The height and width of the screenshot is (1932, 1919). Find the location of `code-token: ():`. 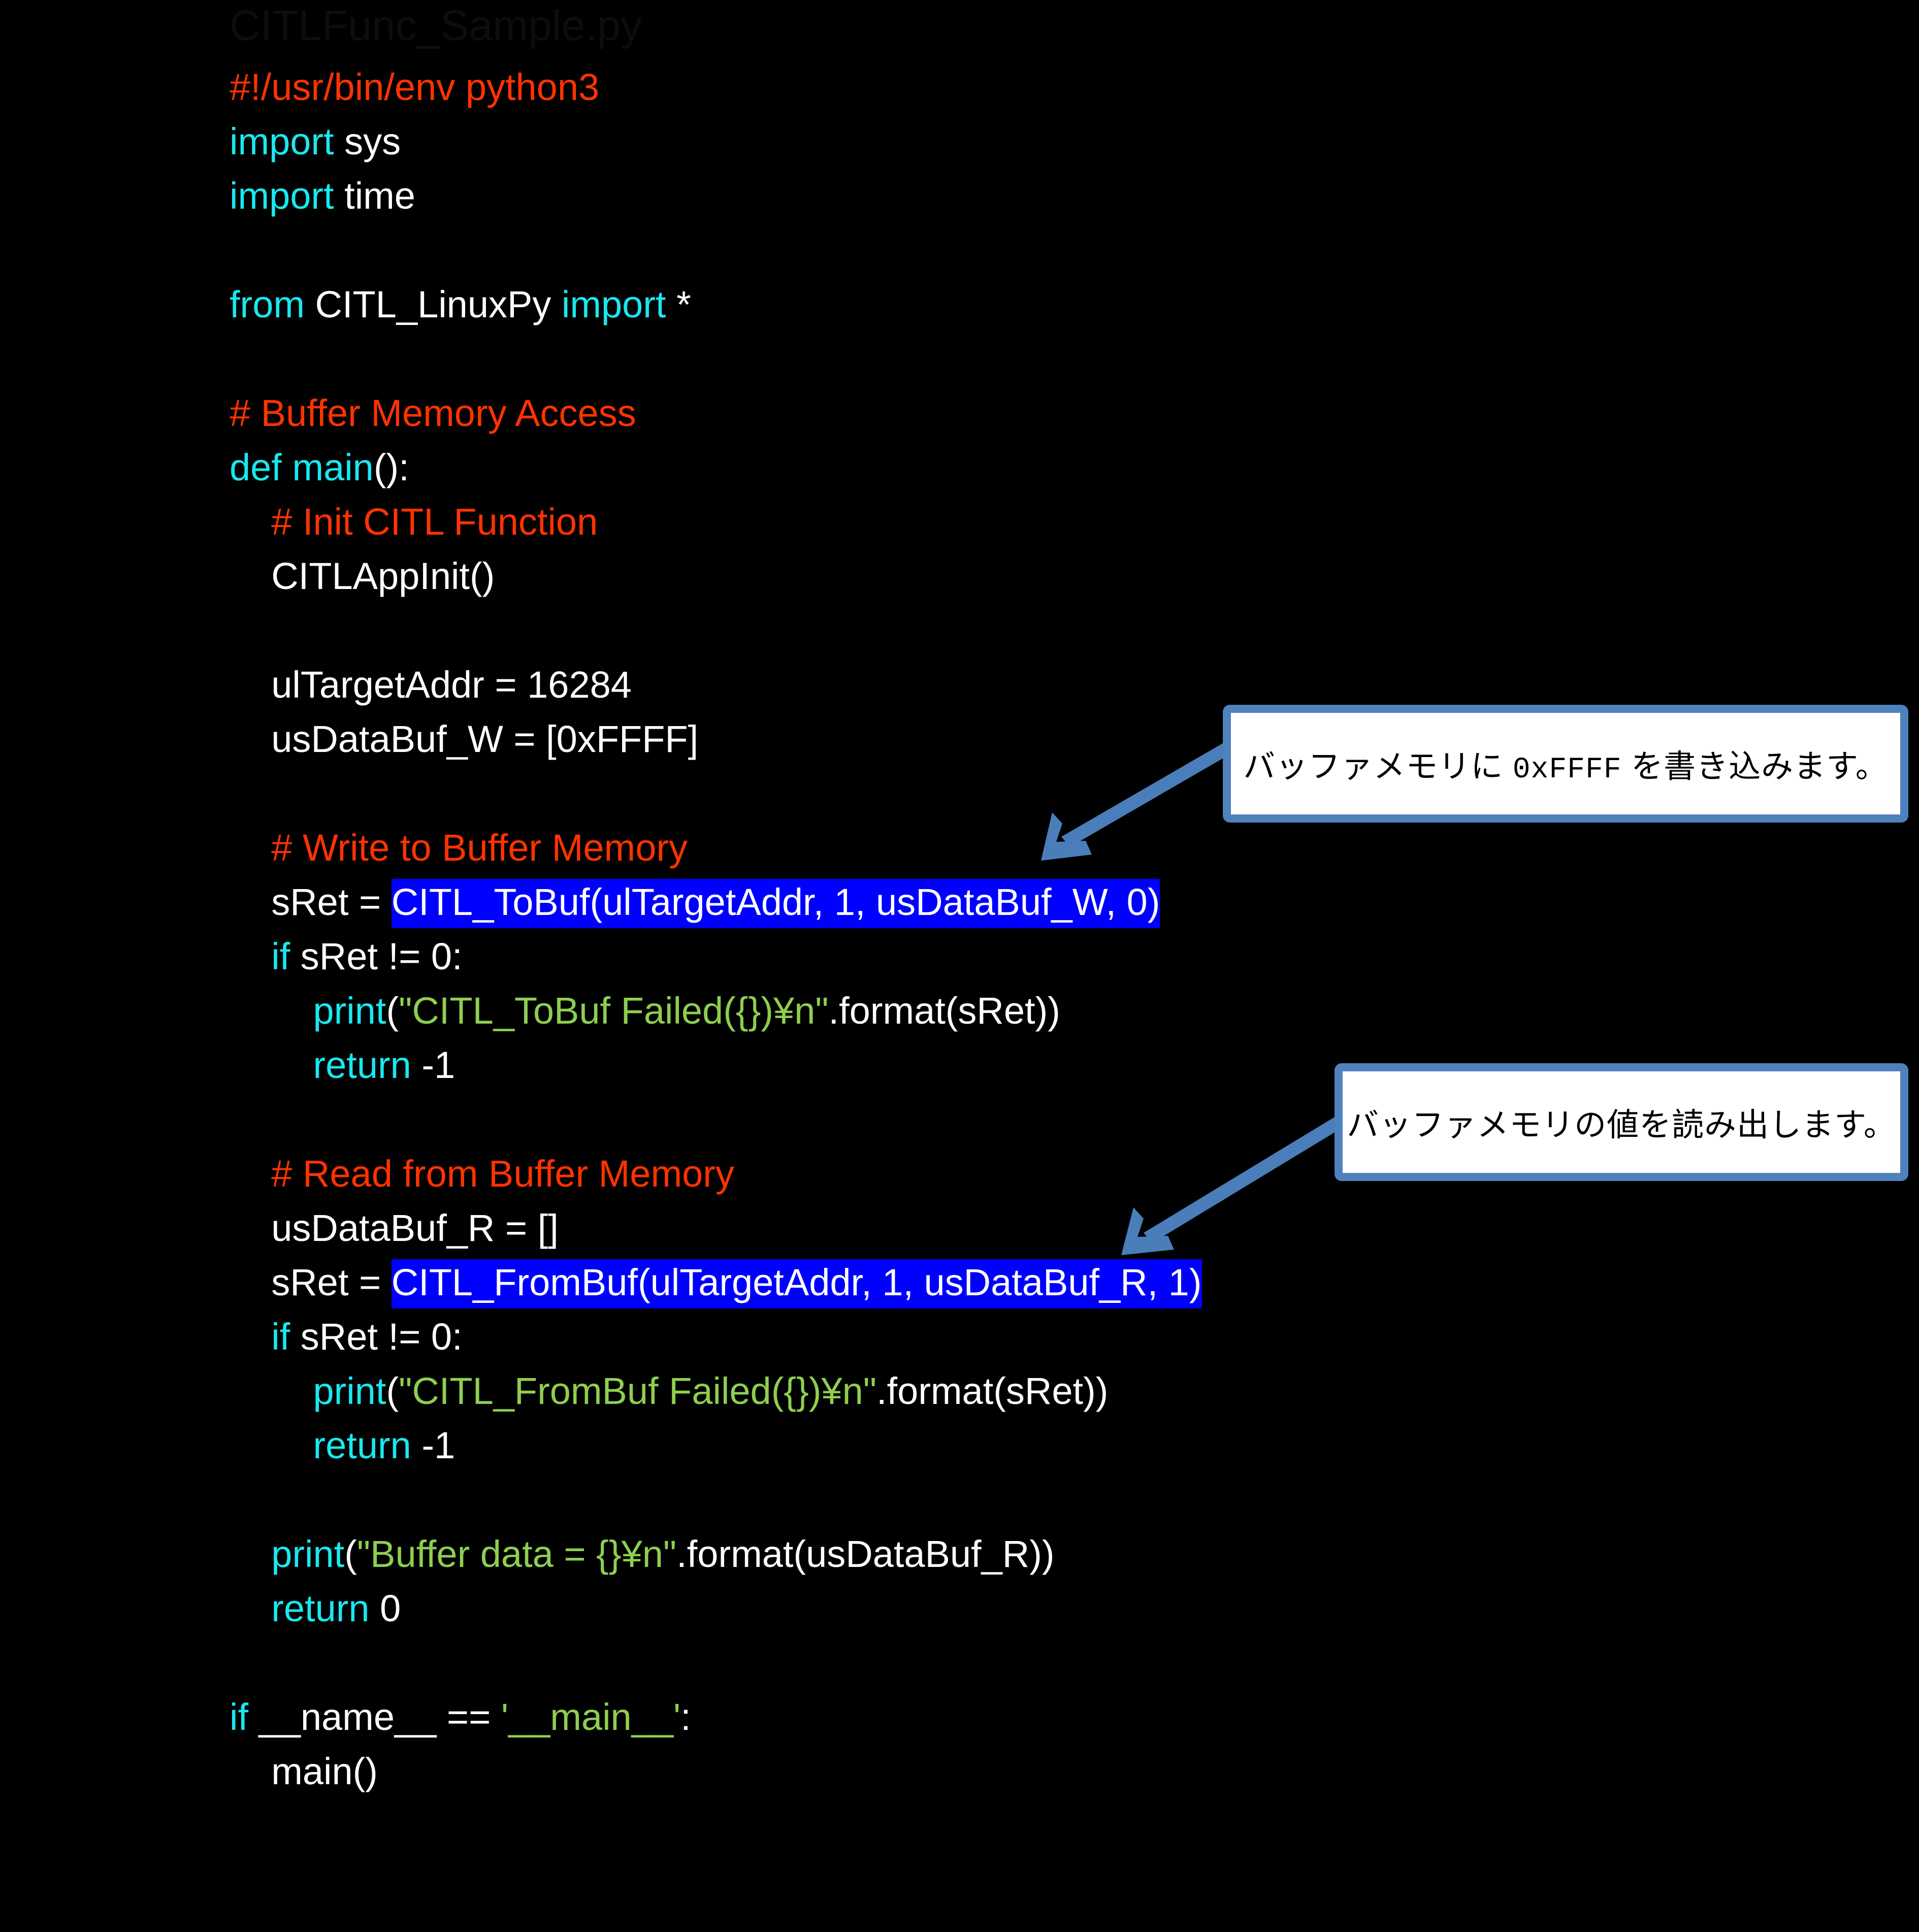

code-token: (): is located at coordinates (391, 467).